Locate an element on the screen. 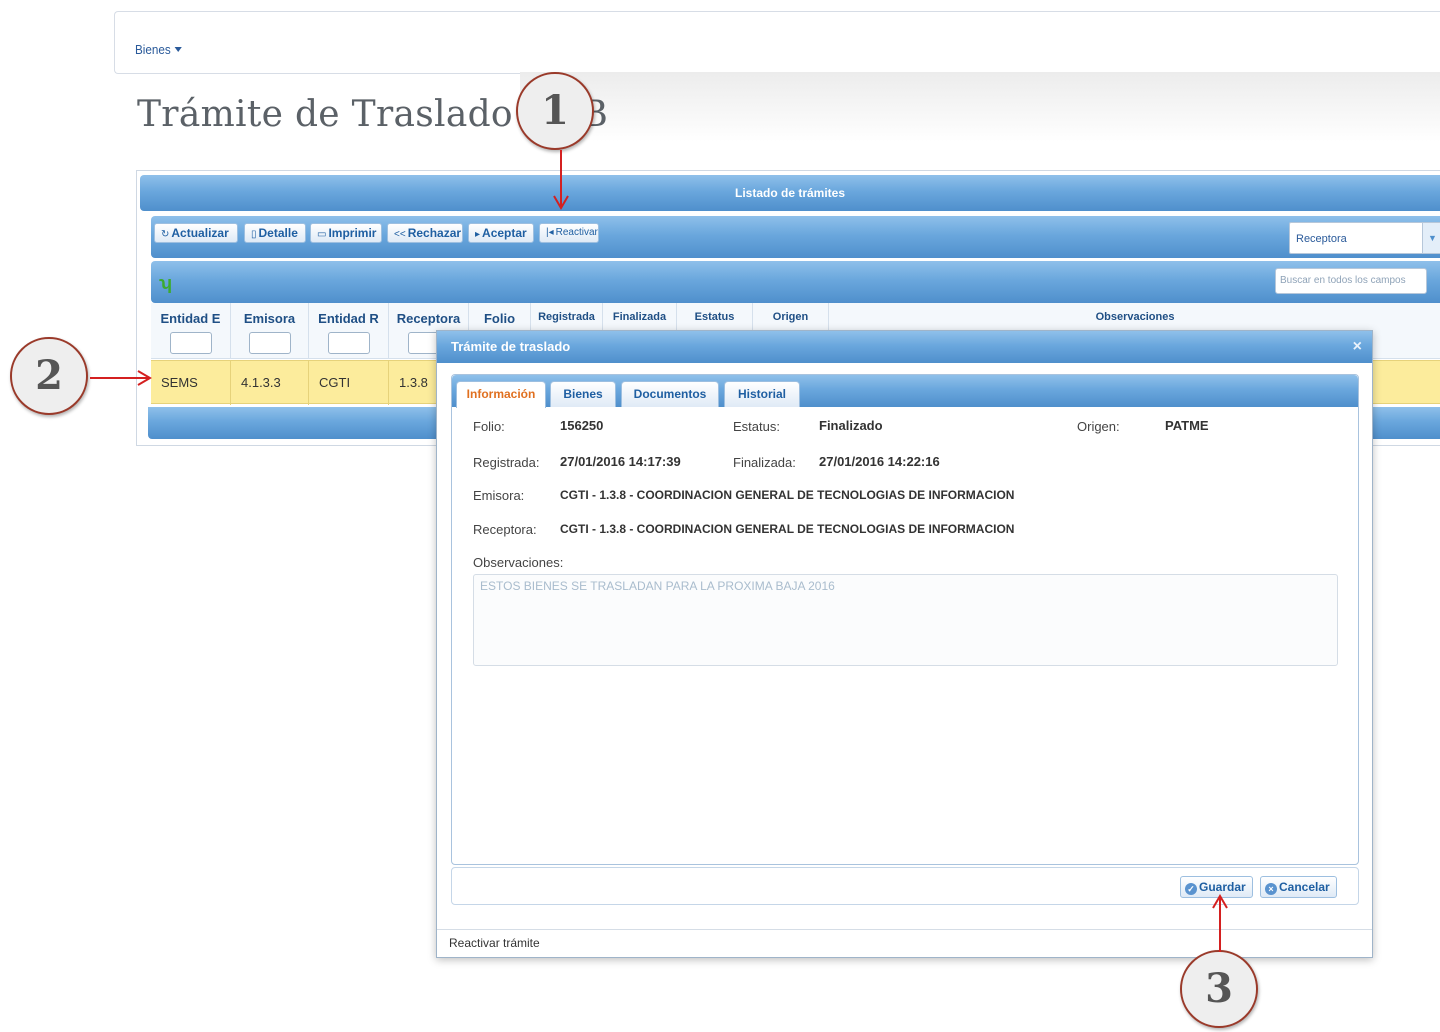 The image size is (1440, 1032). column-header: Entidad R is located at coordinates (349, 331).